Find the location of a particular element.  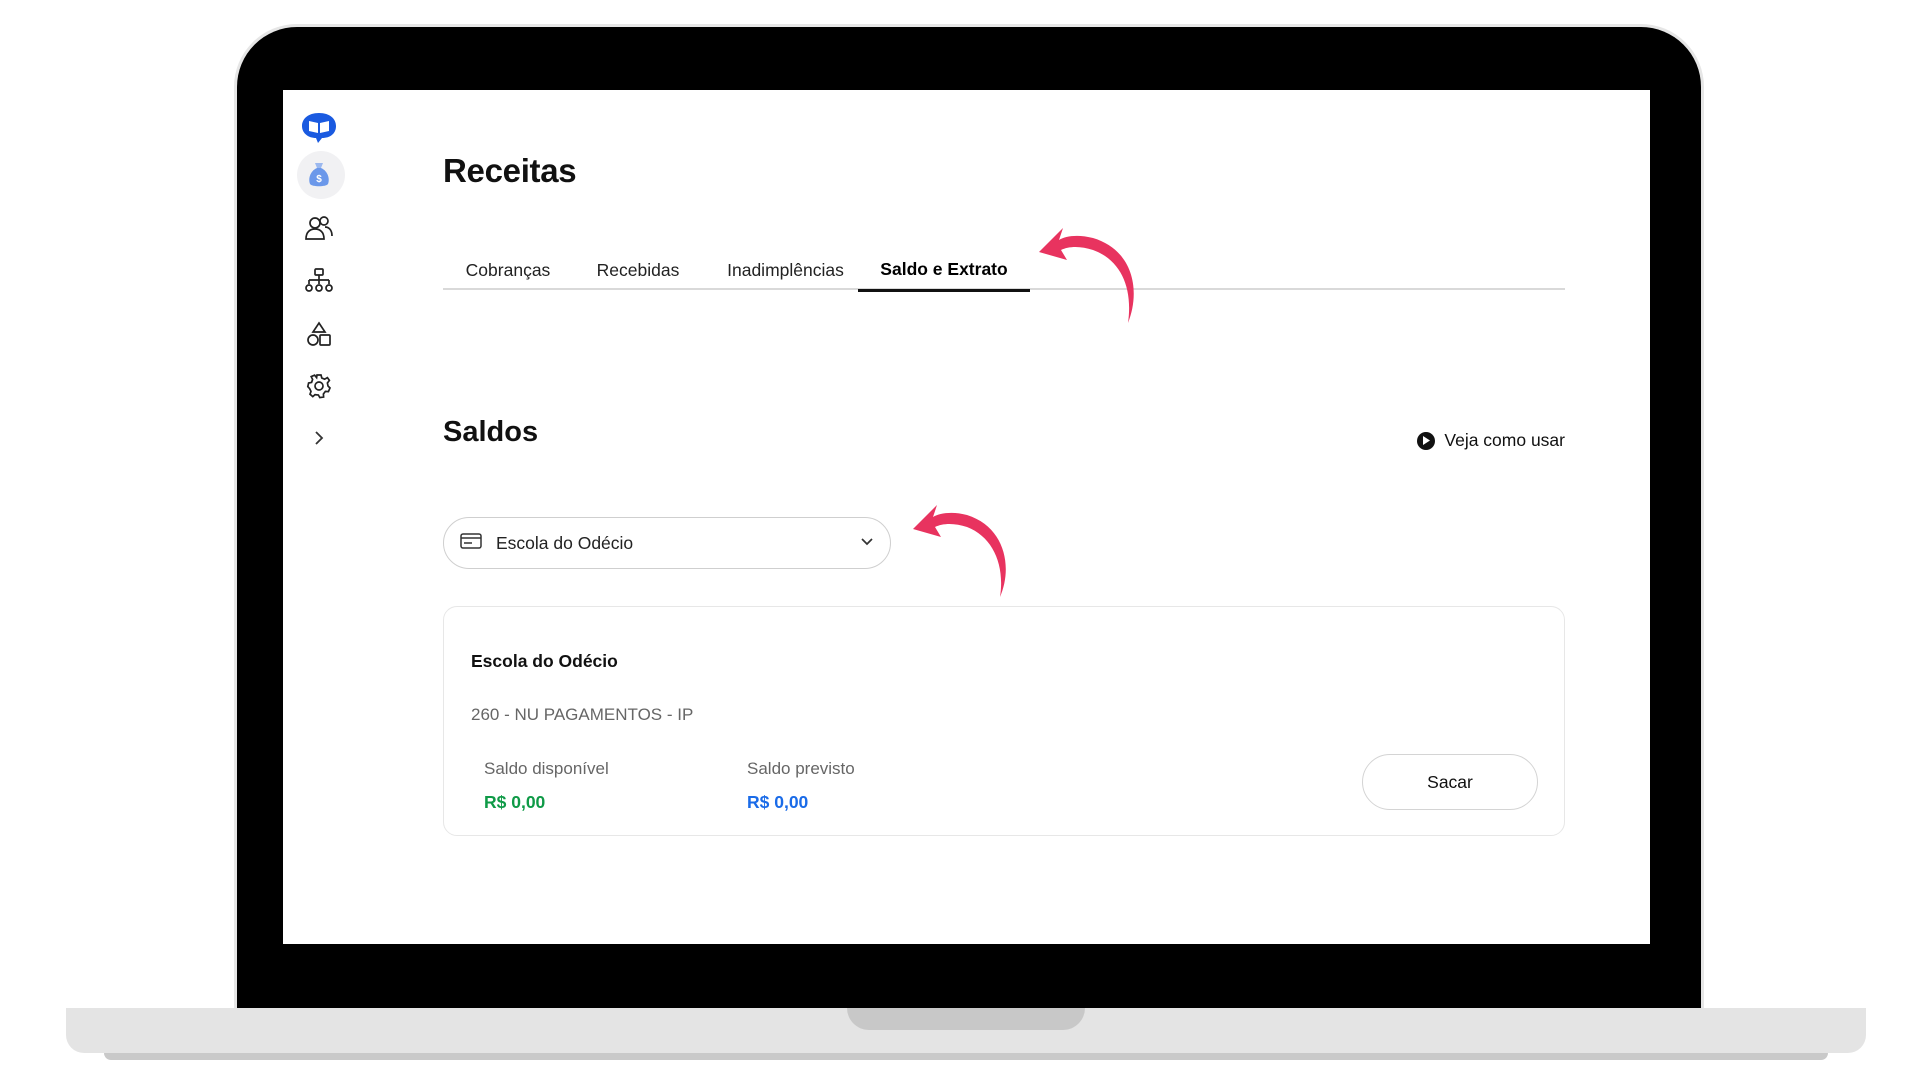

card-bank-name: 260 - NU PAGAMENTOS - IP is located at coordinates (582, 714).